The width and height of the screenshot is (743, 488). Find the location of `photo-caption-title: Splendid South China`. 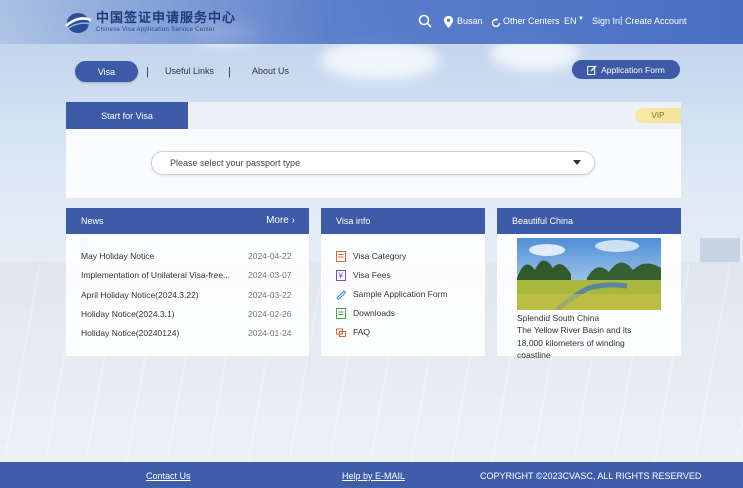

photo-caption-title: Splendid South China is located at coordinates (558, 318).